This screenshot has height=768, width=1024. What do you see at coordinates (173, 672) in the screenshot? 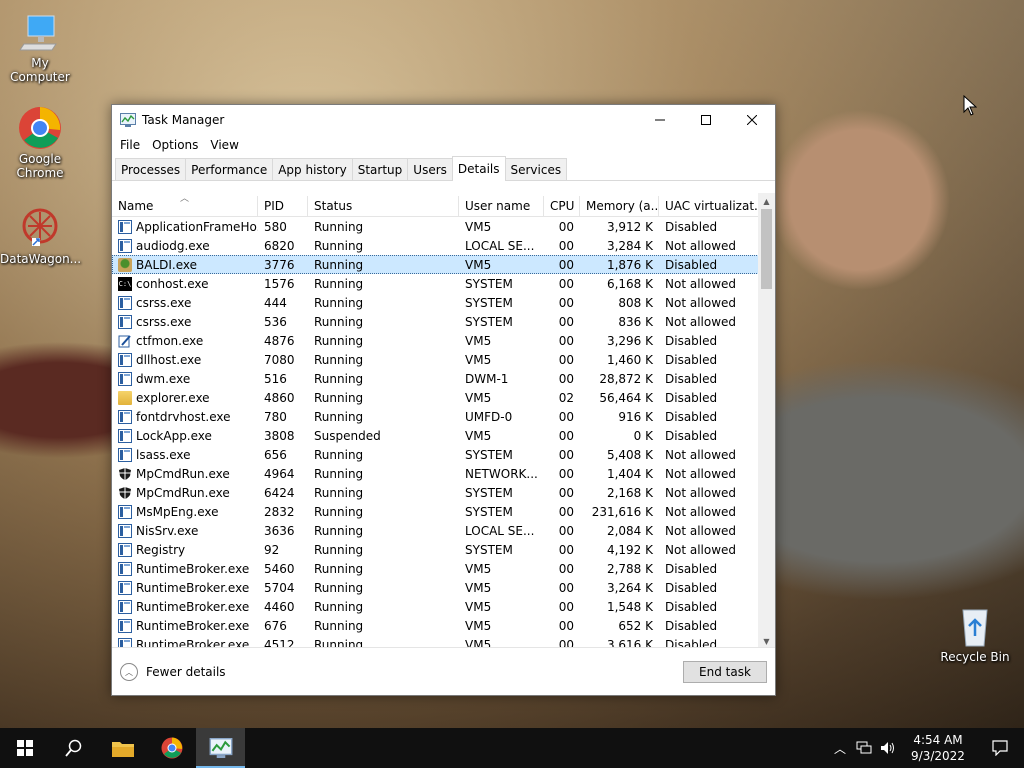
I see `fewer-details-button: ︿ Fewer details` at bounding box center [173, 672].